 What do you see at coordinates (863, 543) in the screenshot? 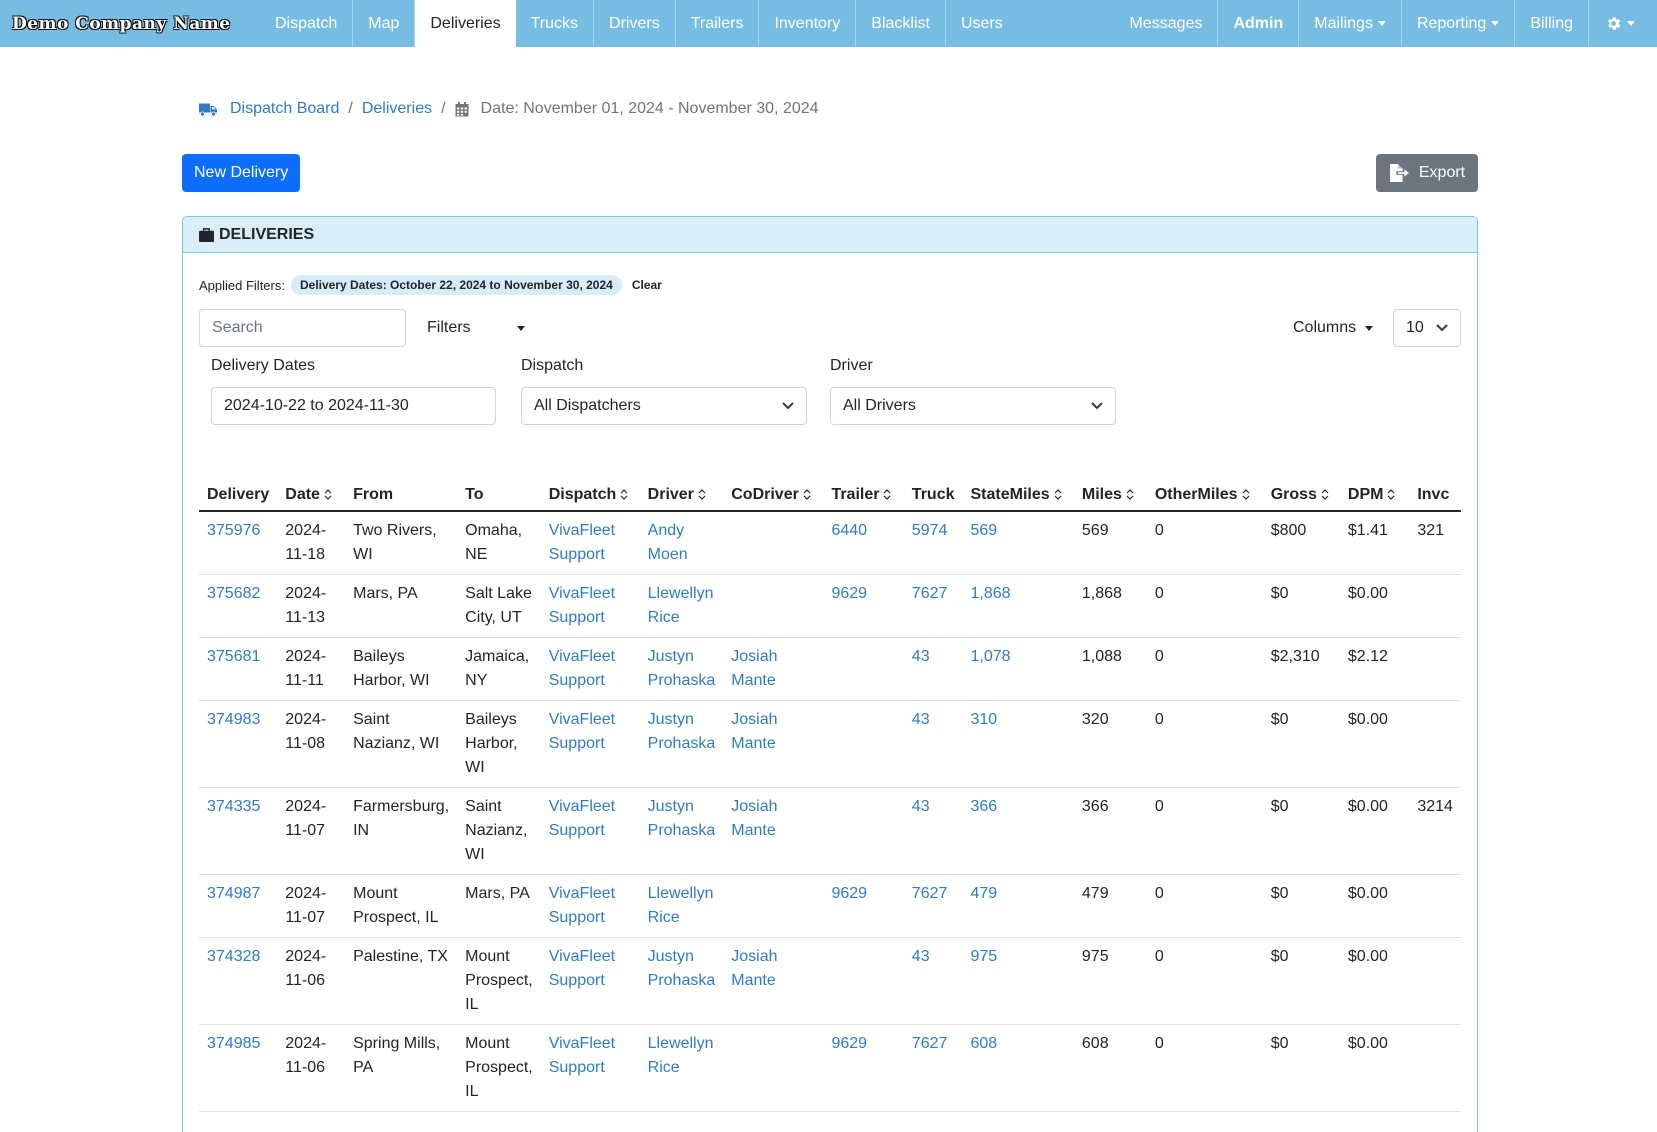
I see `cell-trailer: 6440` at bounding box center [863, 543].